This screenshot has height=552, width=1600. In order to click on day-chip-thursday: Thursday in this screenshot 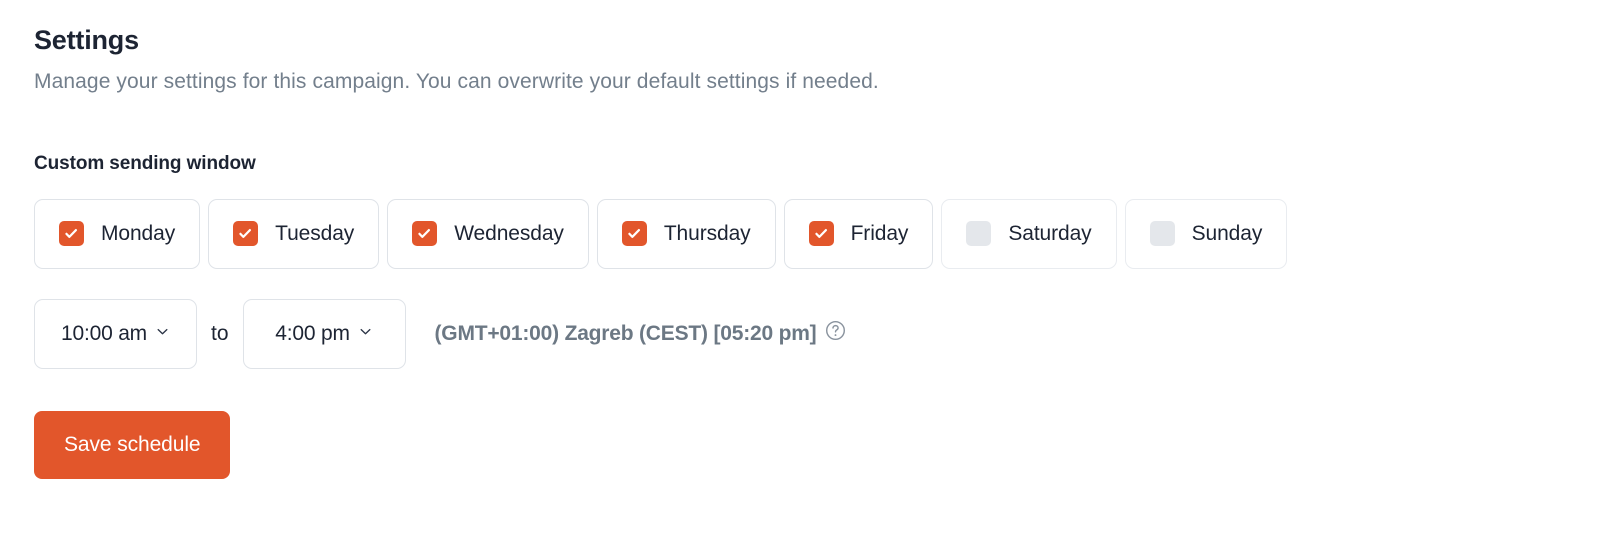, I will do `click(686, 233)`.